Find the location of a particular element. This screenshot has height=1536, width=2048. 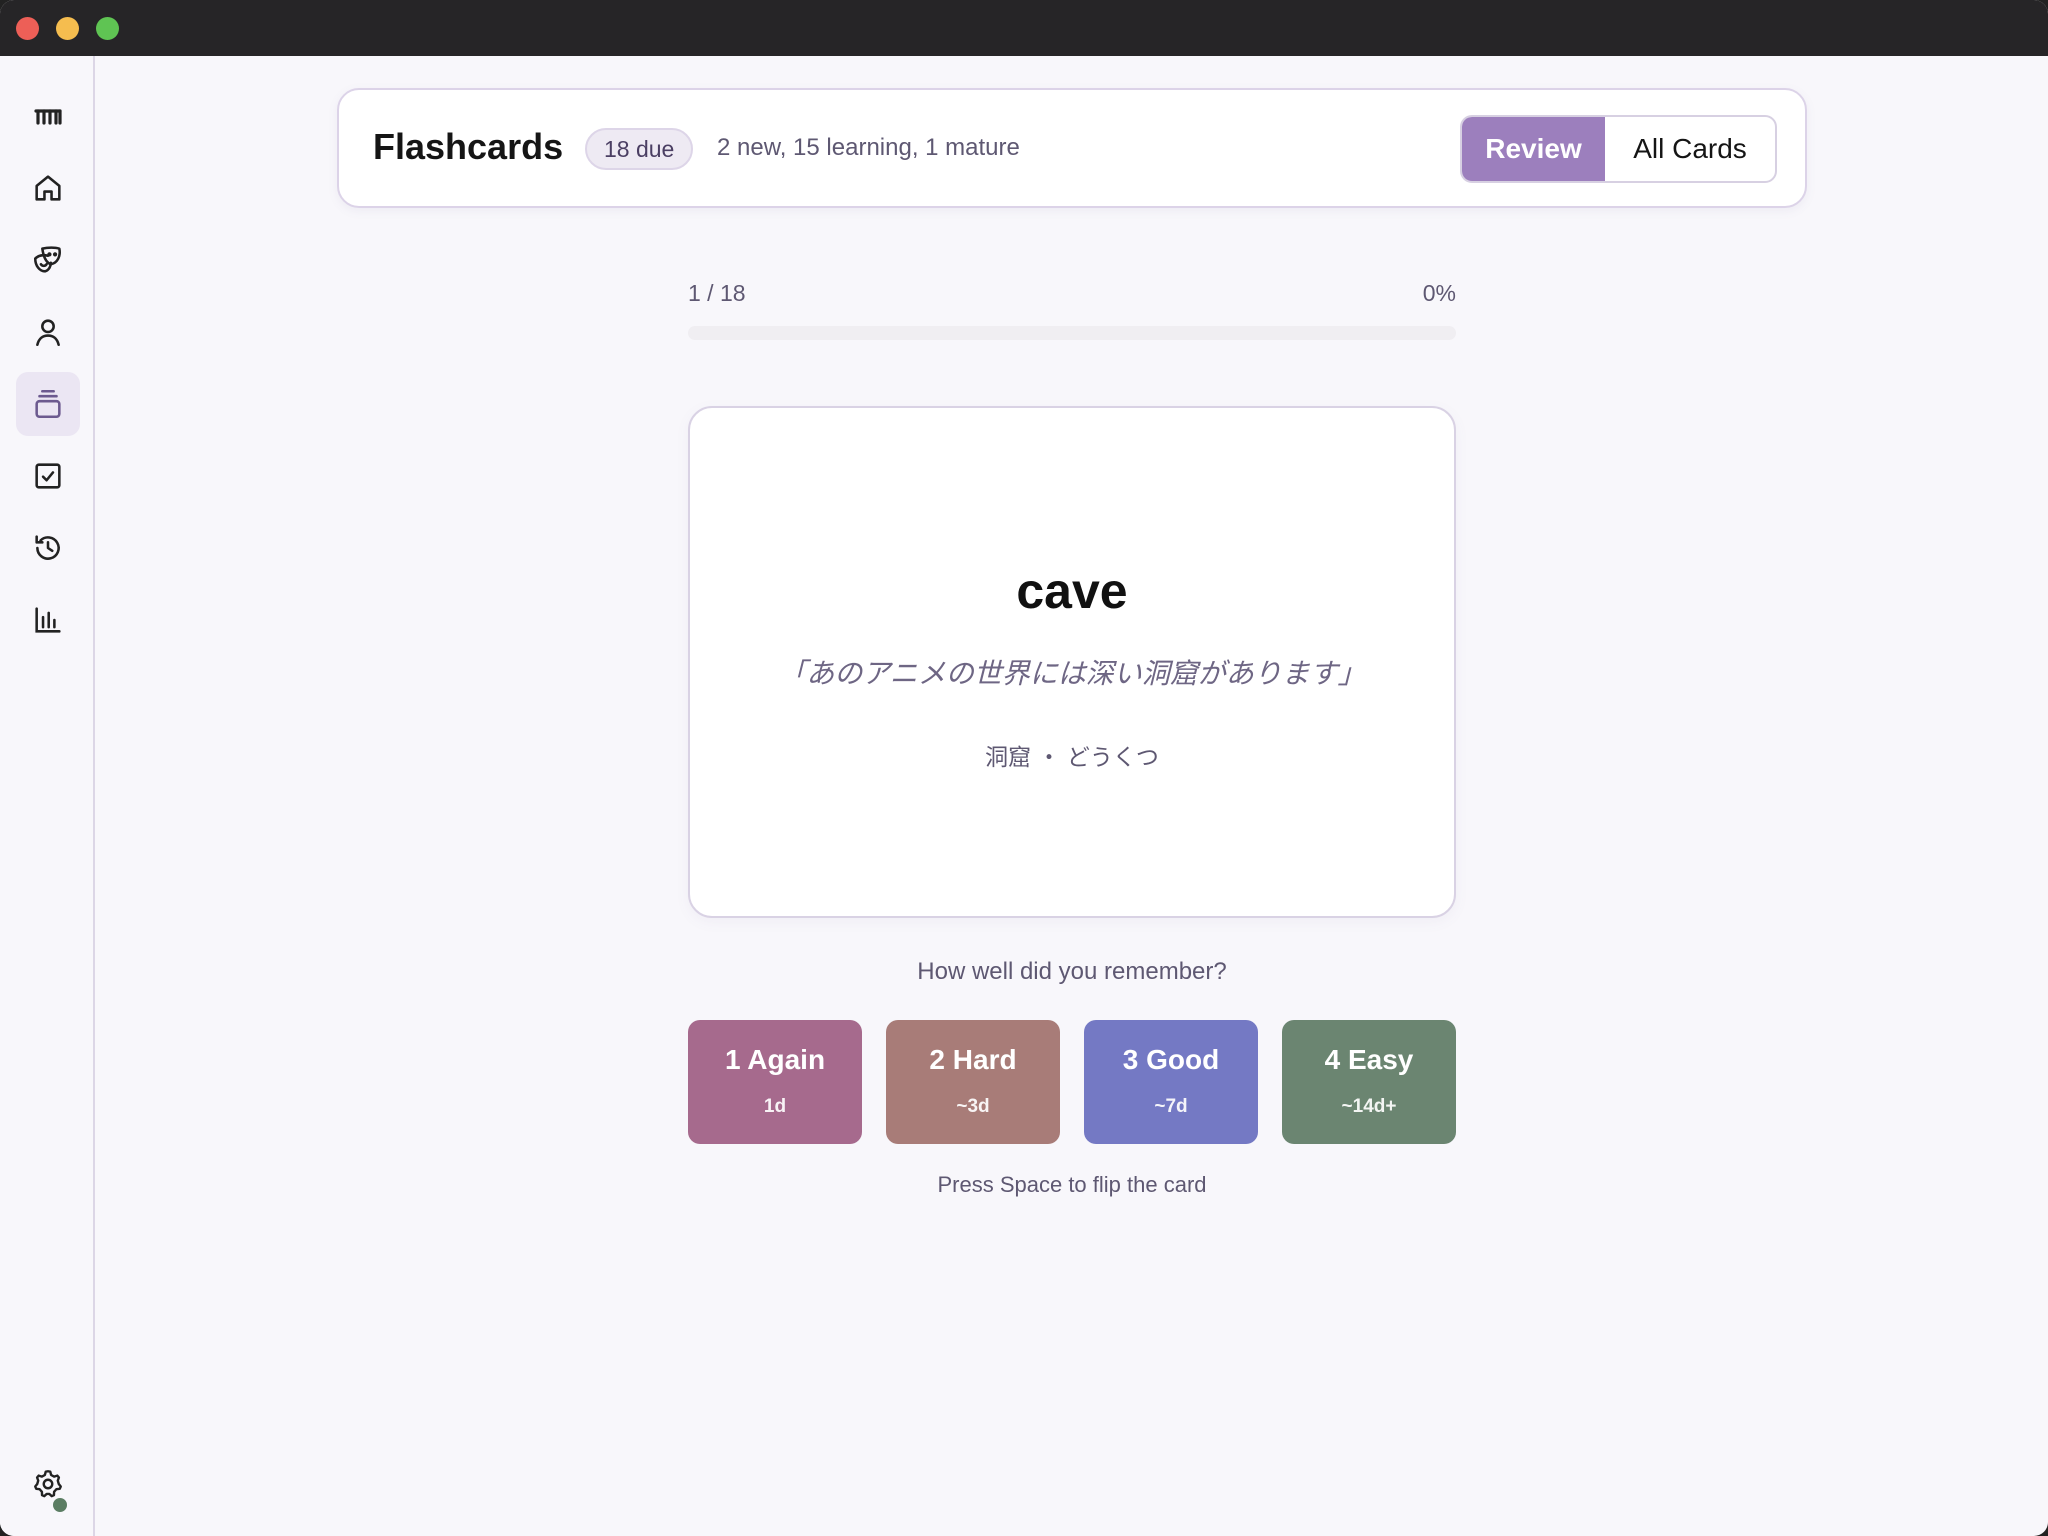

card-word: cave is located at coordinates (1072, 591).